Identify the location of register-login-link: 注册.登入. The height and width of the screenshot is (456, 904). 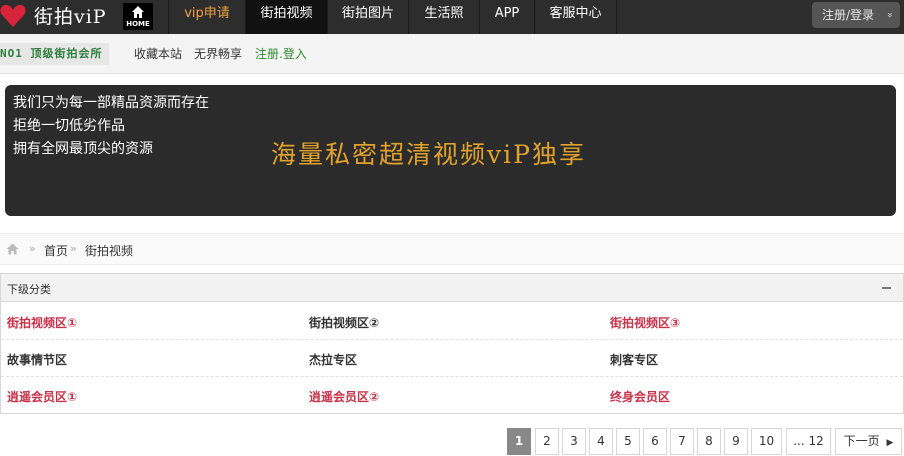
(281, 54).